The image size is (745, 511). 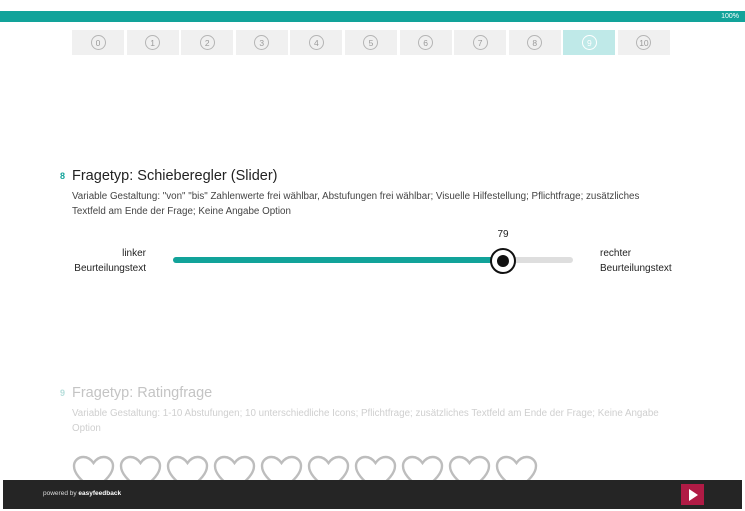 I want to click on question-number: 9, so click(x=63, y=393).